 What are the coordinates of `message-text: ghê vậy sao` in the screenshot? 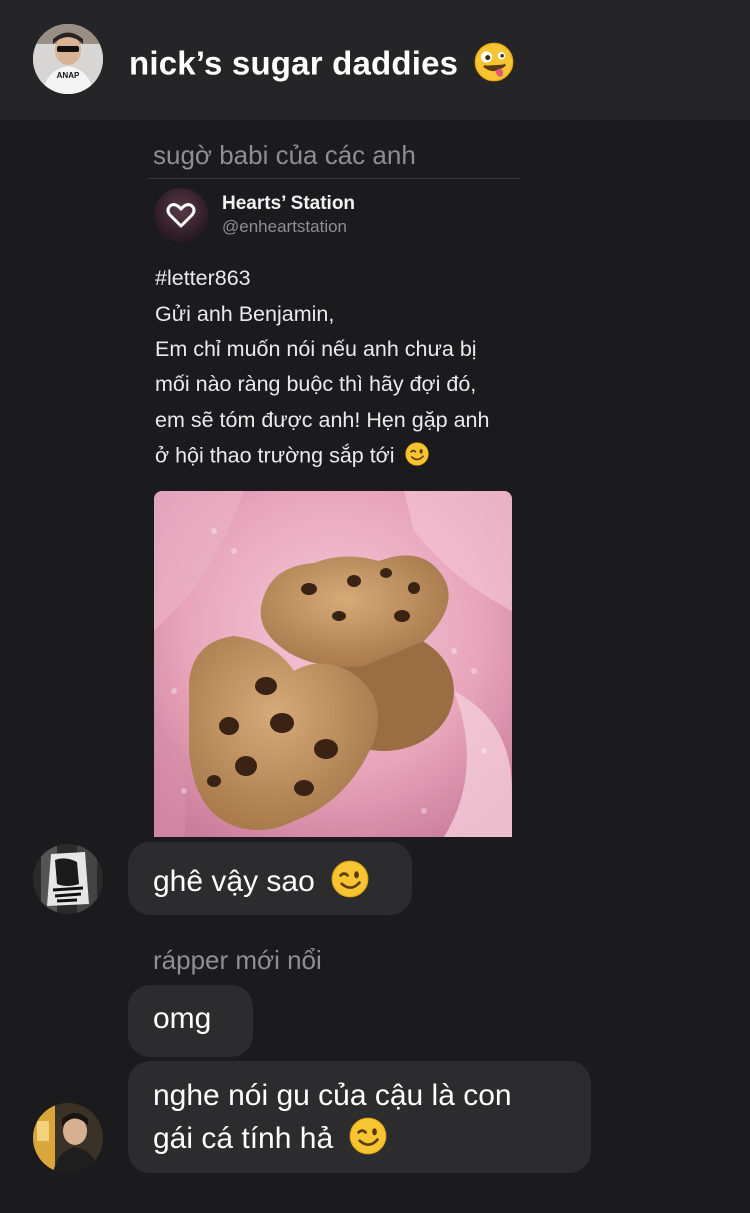 It's located at (234, 881).